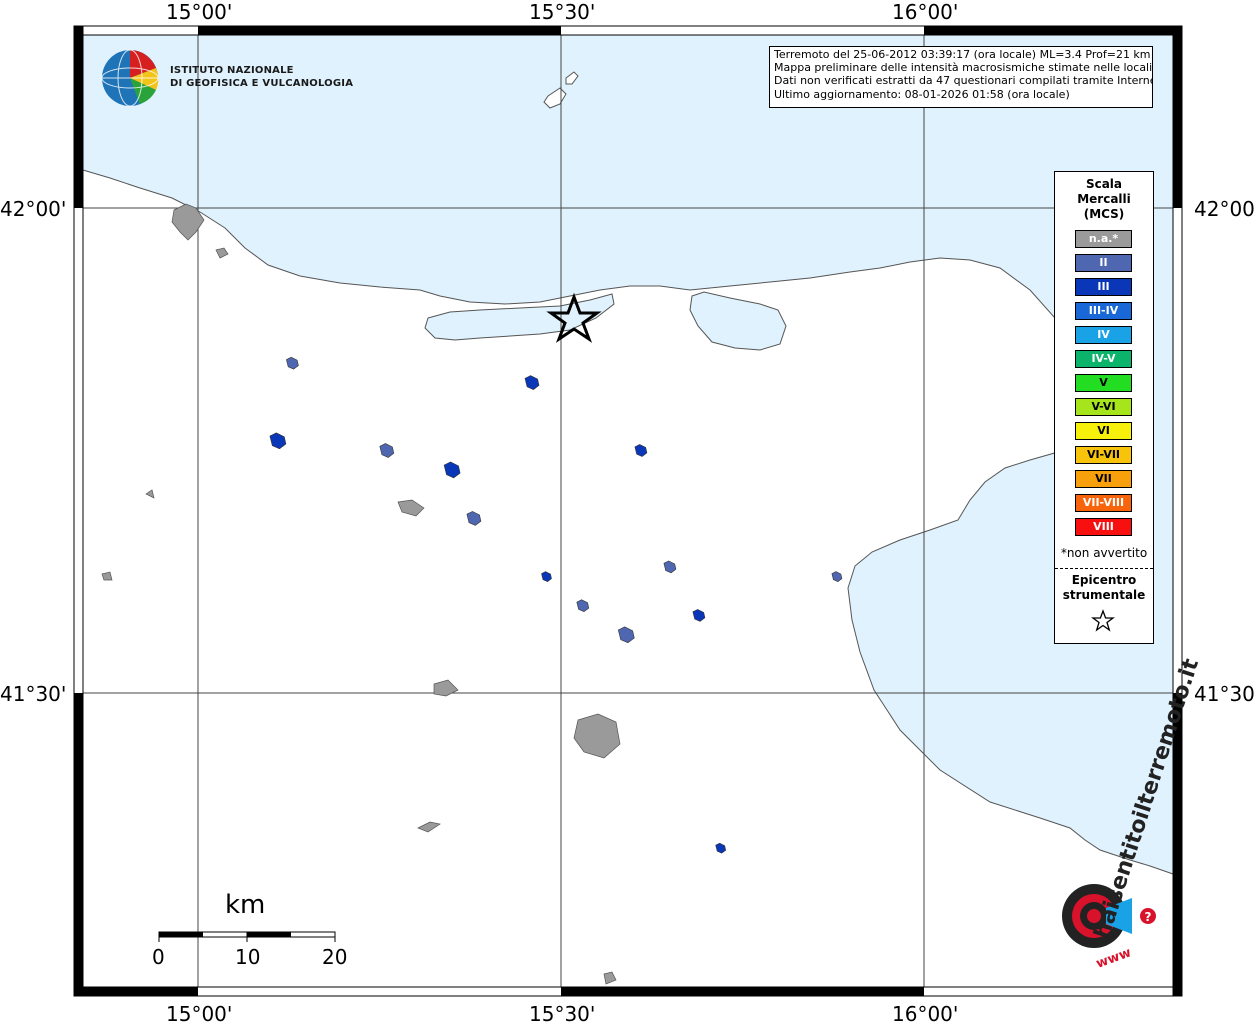 This screenshot has height=1026, width=1256. What do you see at coordinates (925, 12) in the screenshot?
I see `lon-top-label: 16°00'` at bounding box center [925, 12].